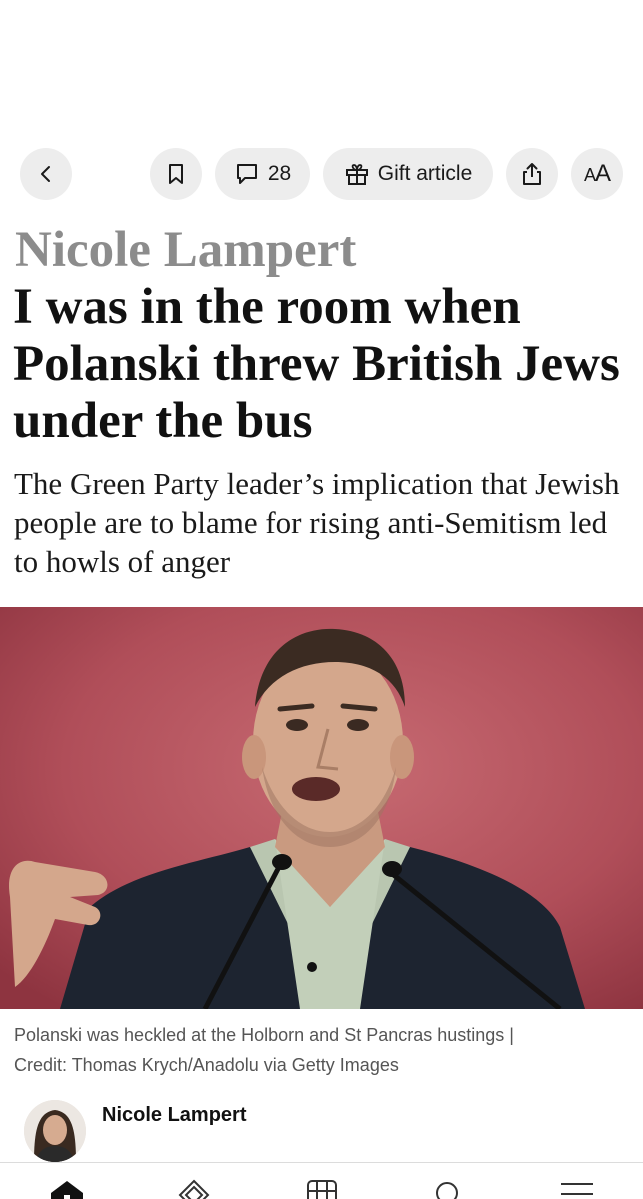  I want to click on home-icon, so click(67, 1190).